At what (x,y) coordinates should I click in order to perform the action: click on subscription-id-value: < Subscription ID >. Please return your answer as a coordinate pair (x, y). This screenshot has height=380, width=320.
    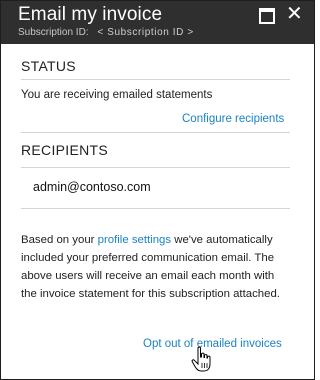
    Looking at the image, I should click on (145, 32).